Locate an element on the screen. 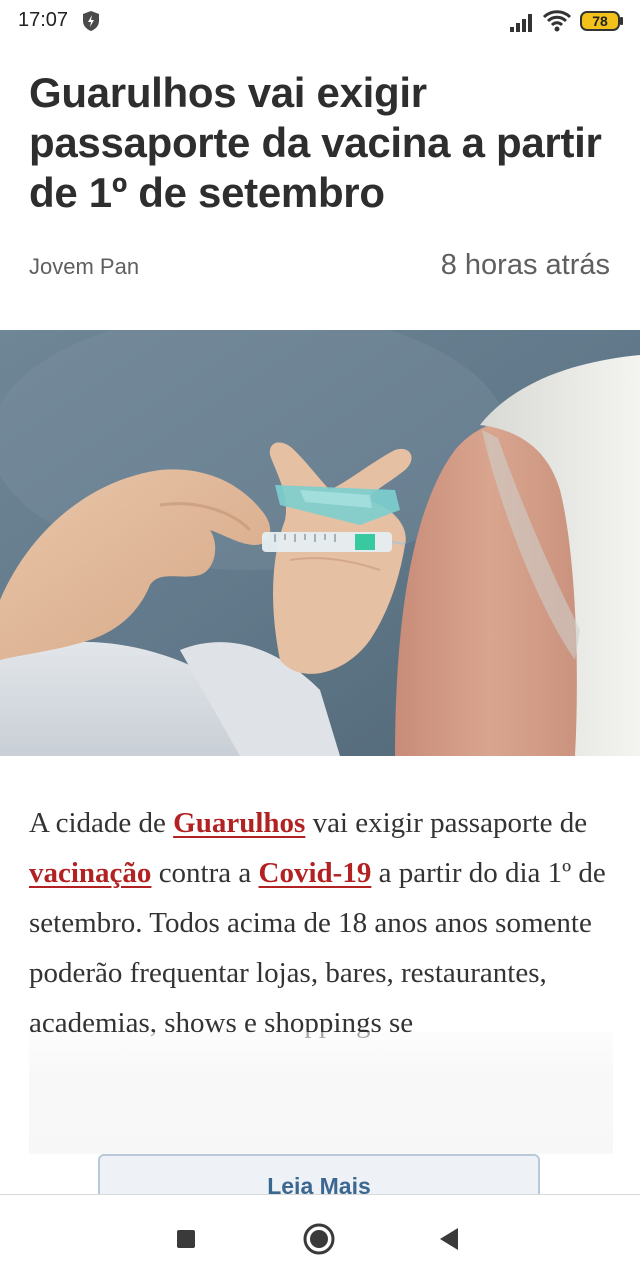  link-vacinacao: vacinação is located at coordinates (90, 873).